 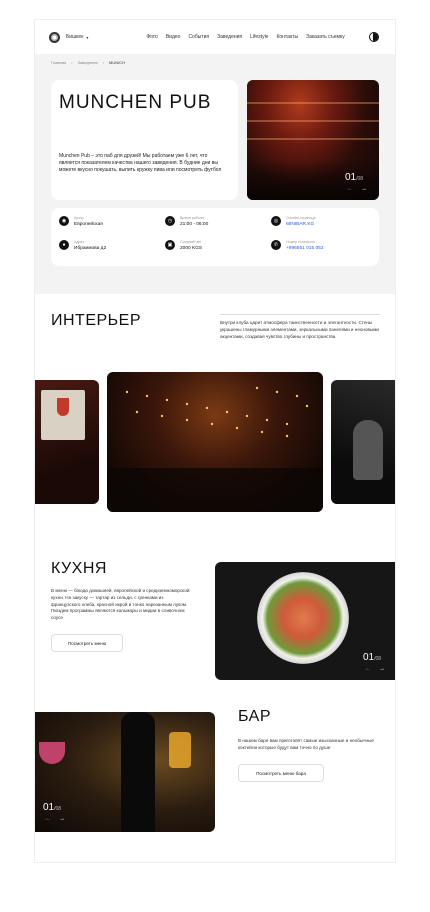 I want to click on cuisine-icon: ◉, so click(x=64, y=221).